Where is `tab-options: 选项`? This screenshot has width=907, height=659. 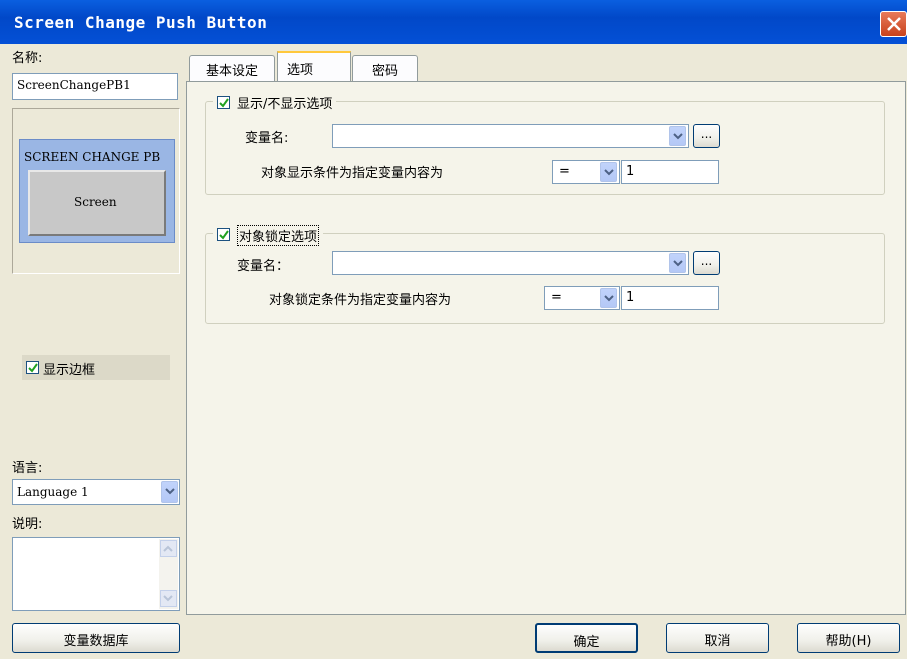
tab-options: 选项 is located at coordinates (314, 66).